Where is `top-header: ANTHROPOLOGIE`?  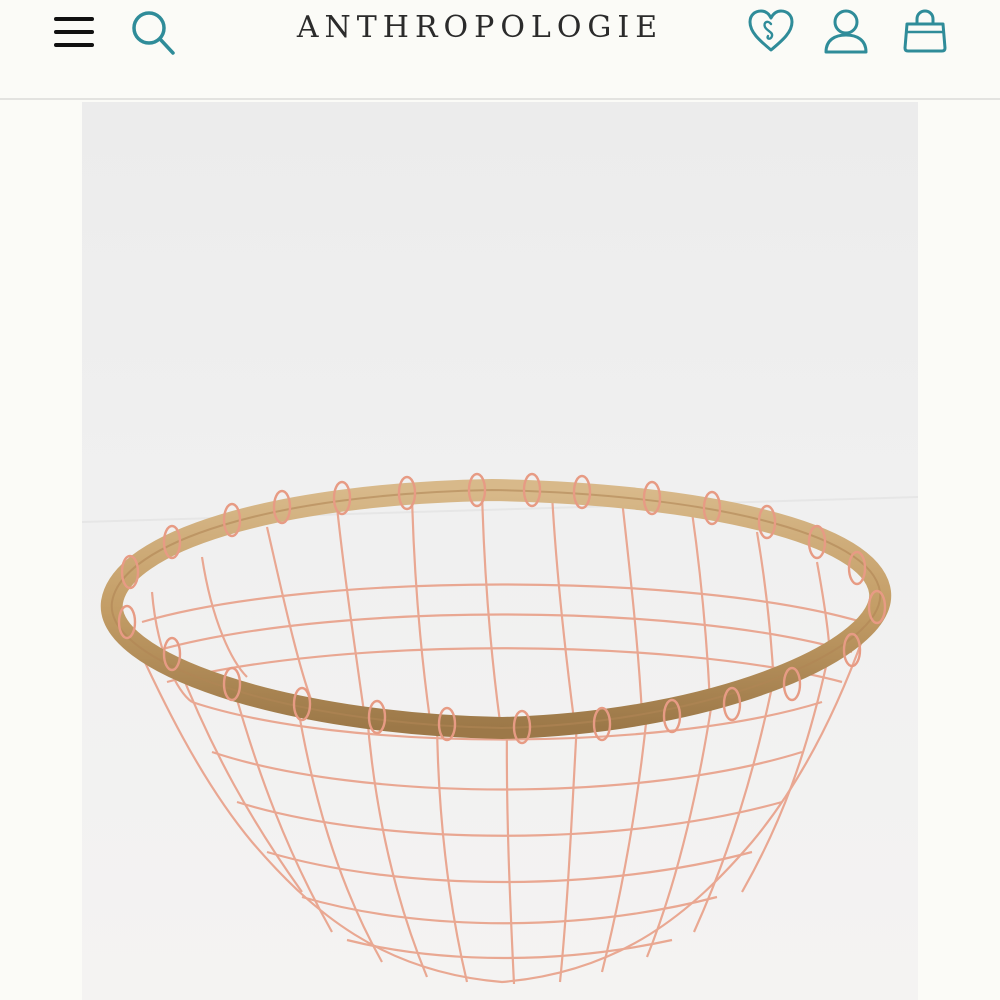
top-header: ANTHROPOLOGIE is located at coordinates (500, 50).